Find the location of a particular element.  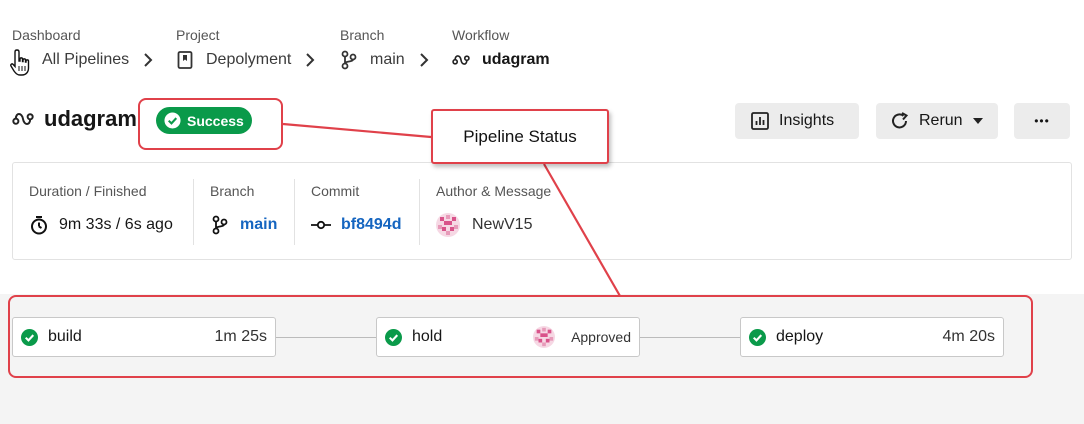

breadcrumb-value: main is located at coordinates (387, 59).